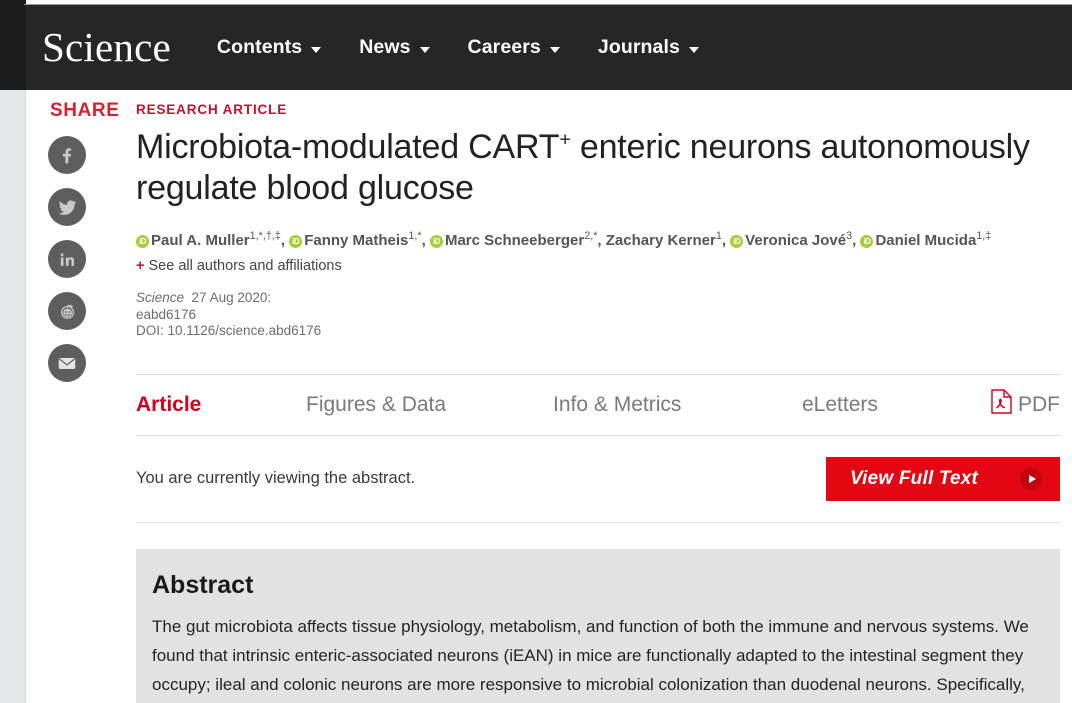 This screenshot has width=1072, height=703. Describe the element at coordinates (1039, 404) in the screenshot. I see `tab-pdf-label: PDF` at that location.